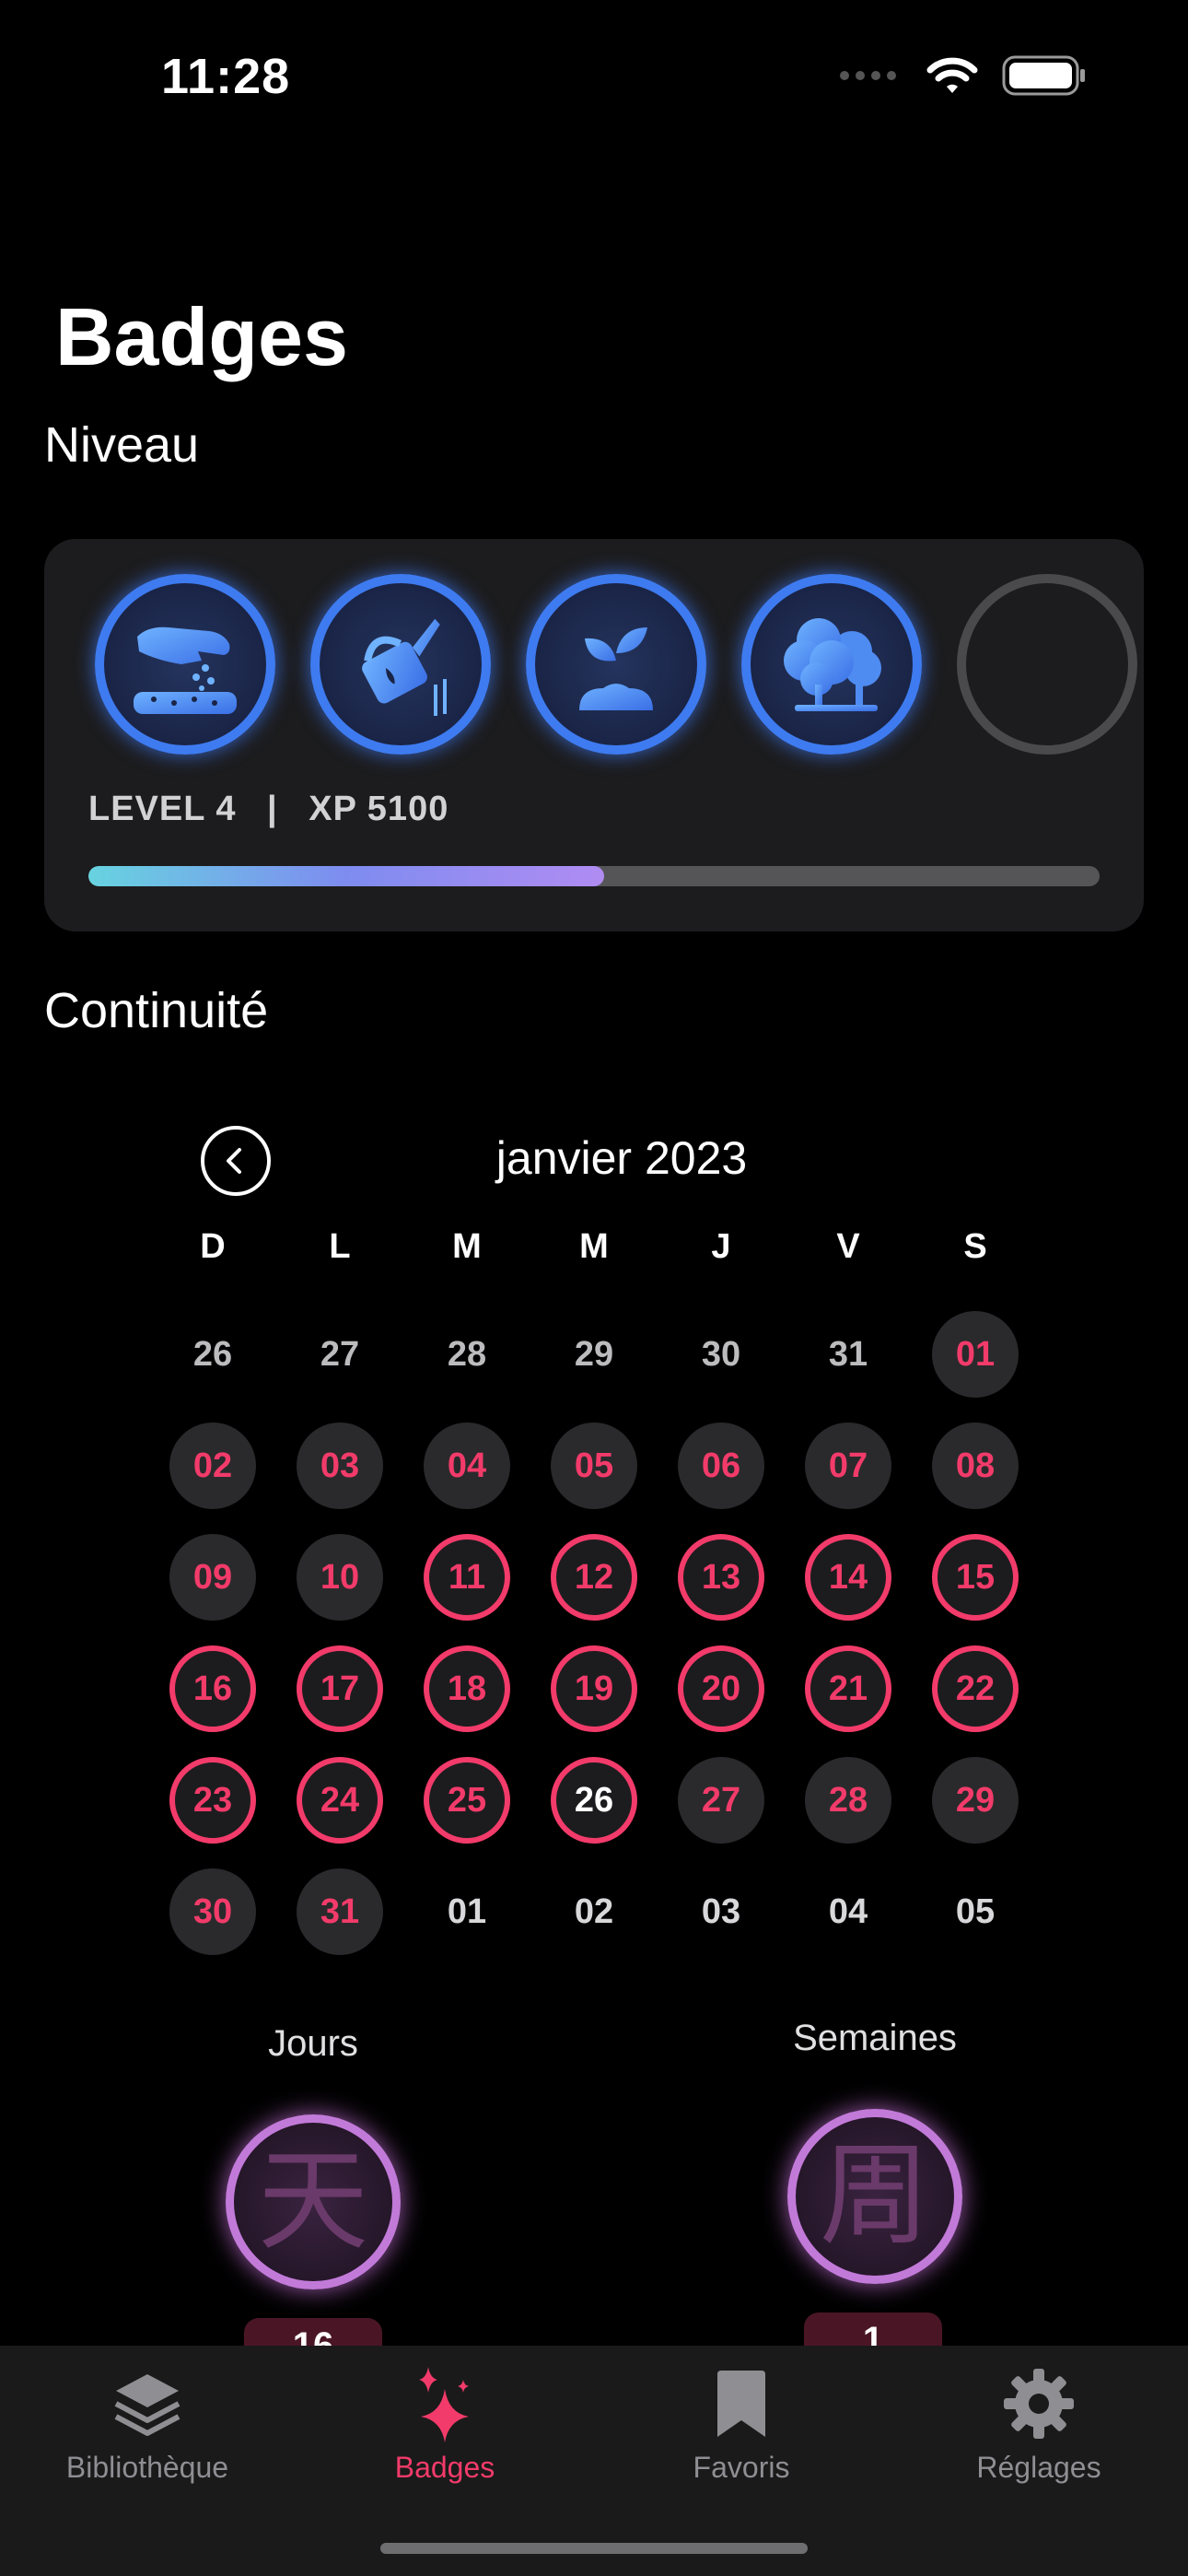 The image size is (1188, 2576). What do you see at coordinates (975, 1246) in the screenshot?
I see `weekday-header: S` at bounding box center [975, 1246].